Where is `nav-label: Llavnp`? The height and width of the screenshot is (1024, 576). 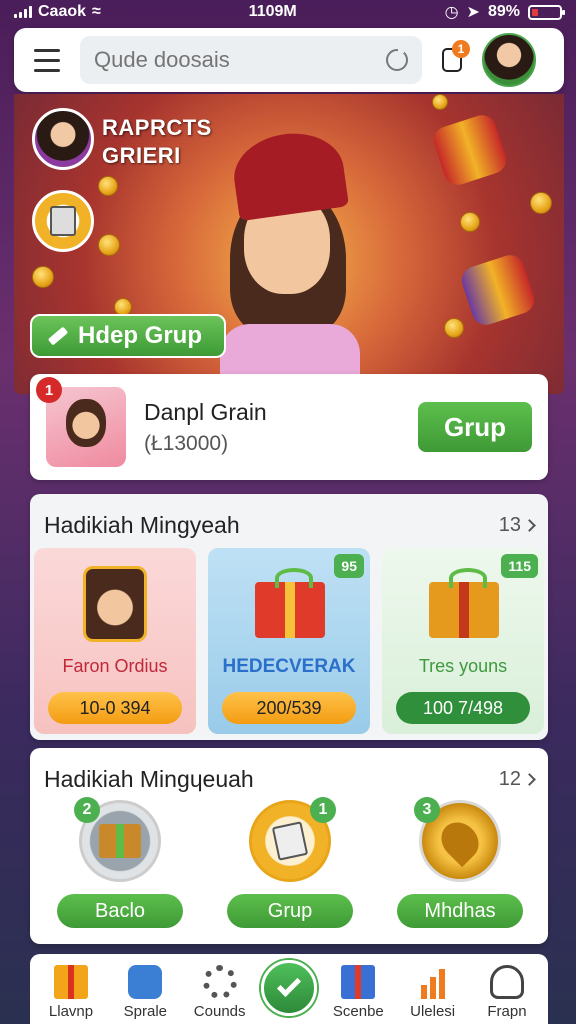
nav-label: Llavnp is located at coordinates (71, 1011).